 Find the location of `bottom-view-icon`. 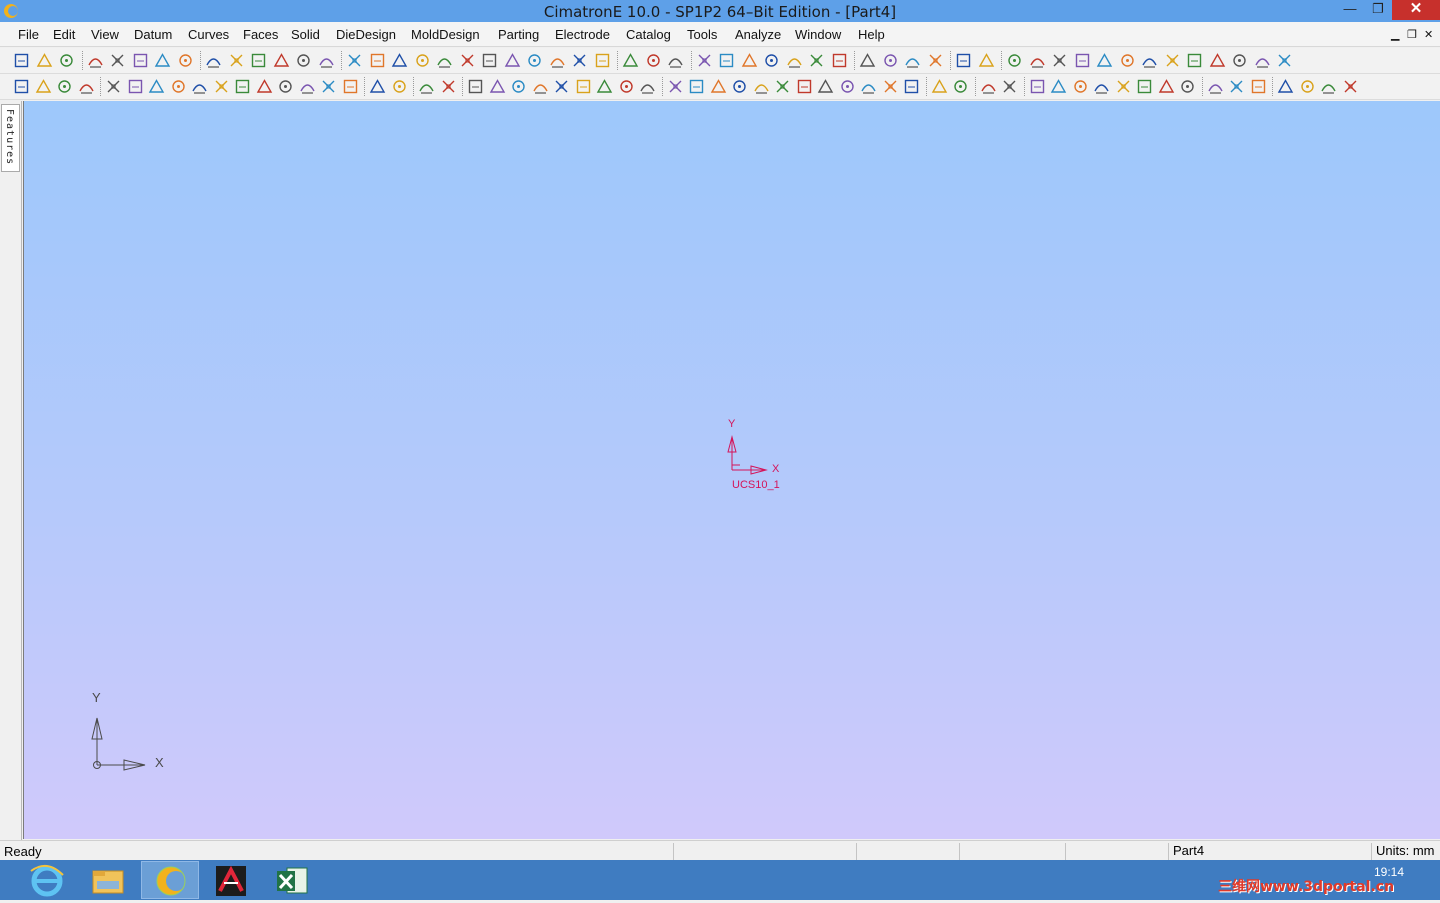

bottom-view-icon is located at coordinates (444, 60).